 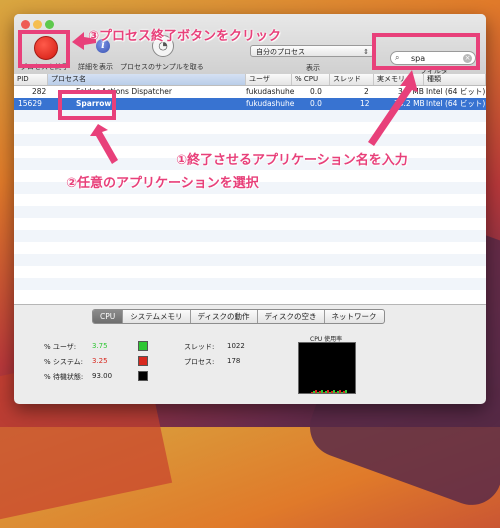 What do you see at coordinates (84, 41) in the screenshot?
I see `arrow-to-quit` at bounding box center [84, 41].